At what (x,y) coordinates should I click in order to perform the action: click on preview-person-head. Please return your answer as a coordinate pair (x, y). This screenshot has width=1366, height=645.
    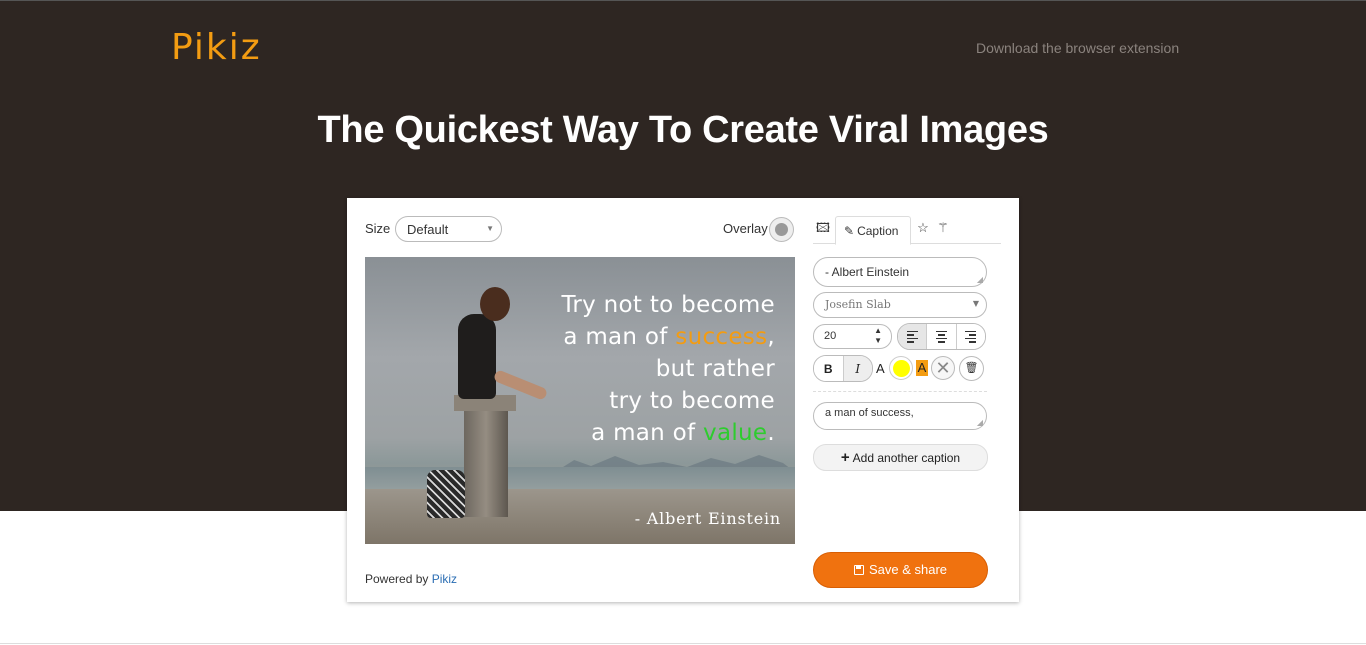
    Looking at the image, I should click on (495, 304).